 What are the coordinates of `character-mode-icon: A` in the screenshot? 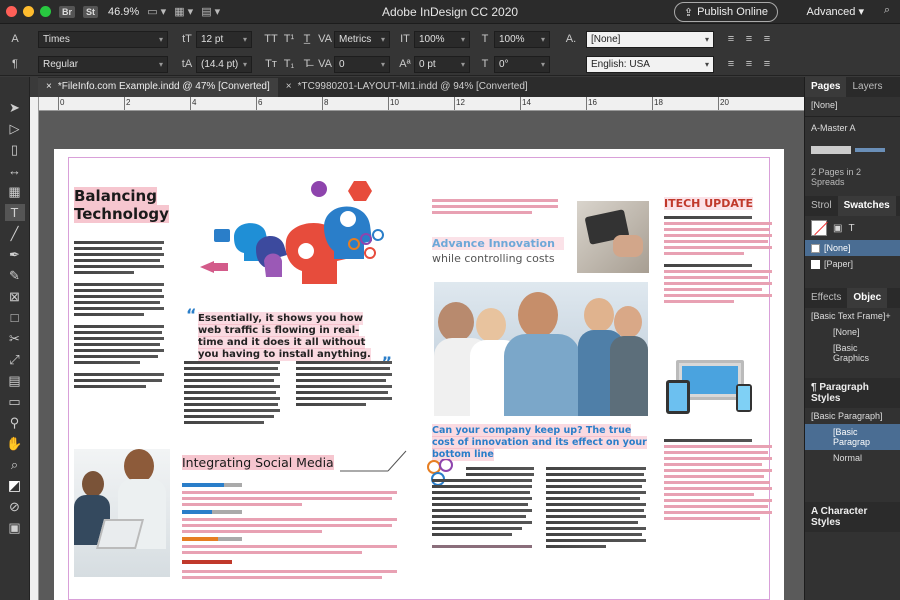 It's located at (15, 39).